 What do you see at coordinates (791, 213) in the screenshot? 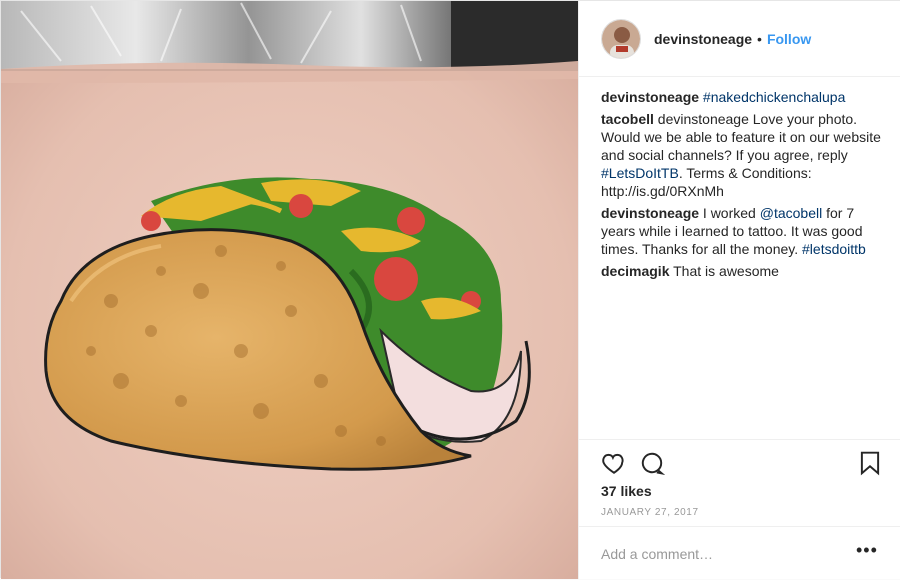
I see `comment-mention: @tacobell` at bounding box center [791, 213].